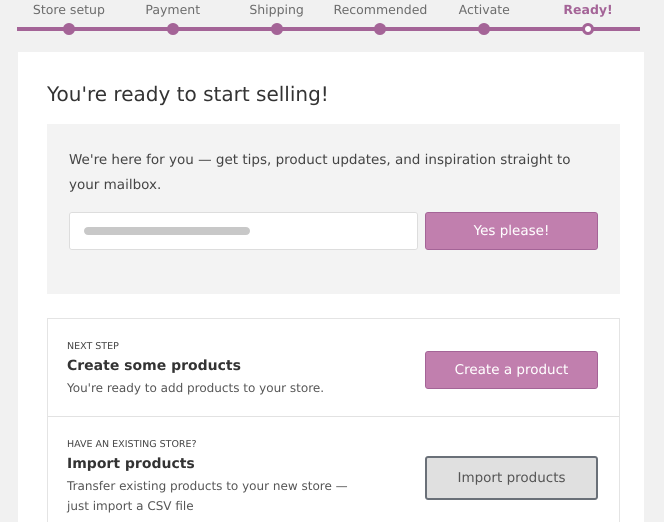  Describe the element at coordinates (172, 10) in the screenshot. I see `step-label: Payment` at that location.